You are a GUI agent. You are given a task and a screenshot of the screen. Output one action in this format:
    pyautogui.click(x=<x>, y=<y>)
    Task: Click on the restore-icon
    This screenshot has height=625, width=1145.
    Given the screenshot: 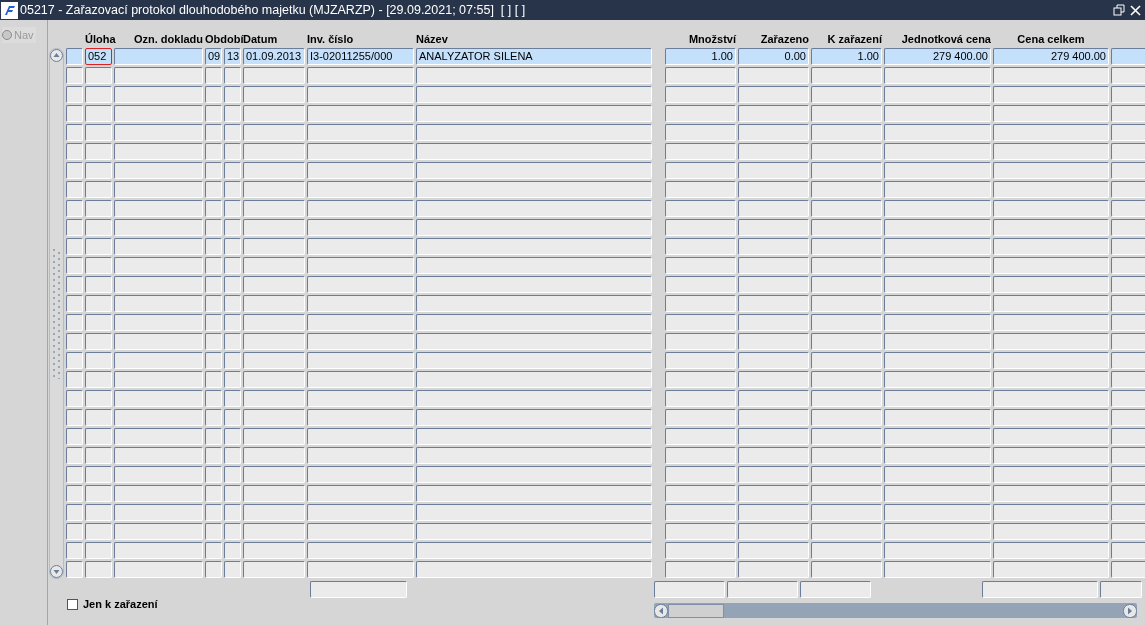 What is the action you would take?
    pyautogui.click(x=1119, y=10)
    